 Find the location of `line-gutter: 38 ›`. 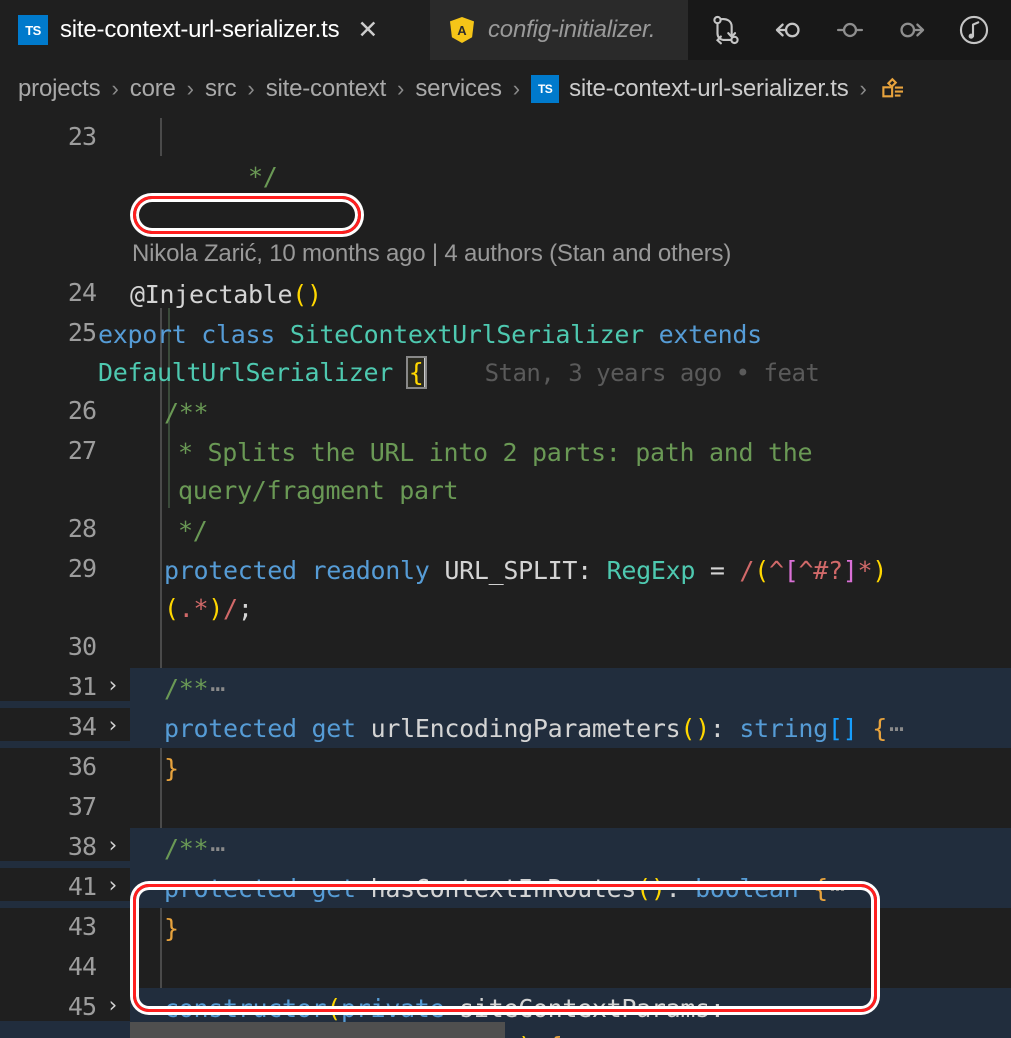

line-gutter: 38 › is located at coordinates (65, 844).